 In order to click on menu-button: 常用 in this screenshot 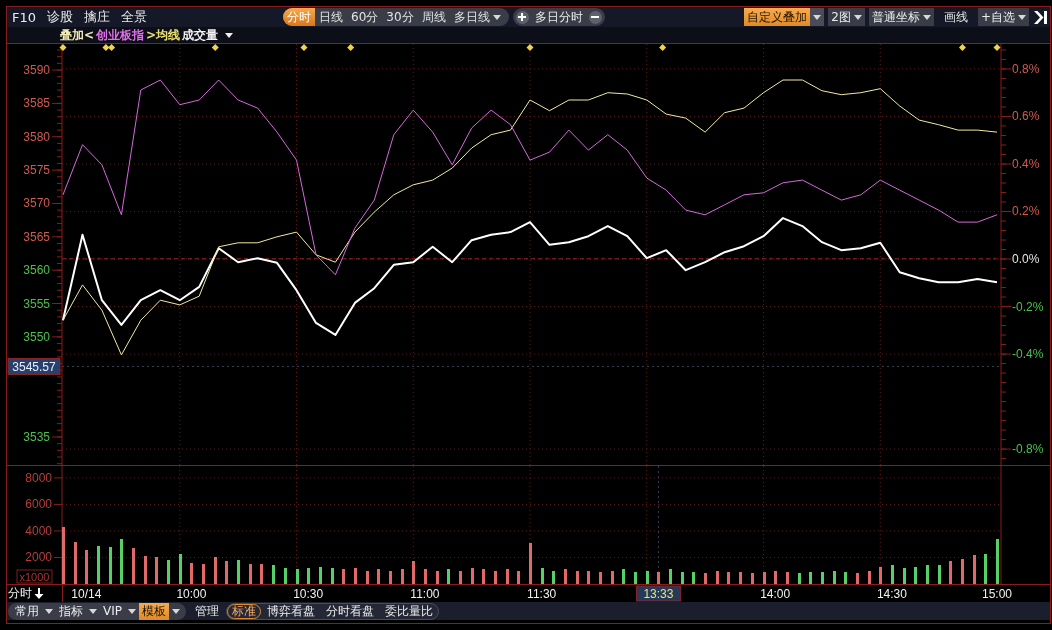, I will do `click(27, 611)`.